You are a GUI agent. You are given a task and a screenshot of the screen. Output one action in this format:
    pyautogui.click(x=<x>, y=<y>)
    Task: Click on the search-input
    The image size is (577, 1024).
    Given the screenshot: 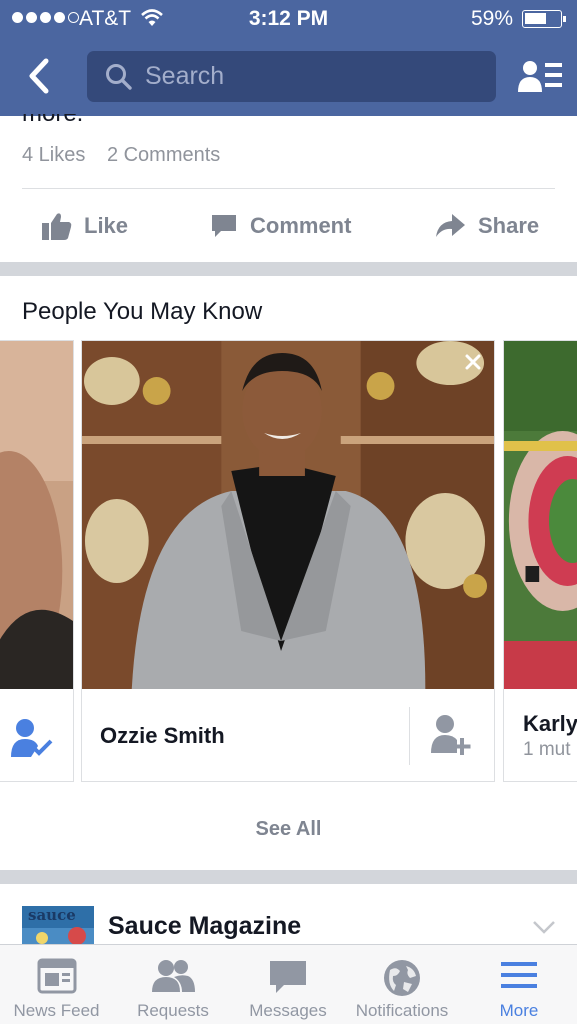 What is the action you would take?
    pyautogui.click(x=310, y=76)
    